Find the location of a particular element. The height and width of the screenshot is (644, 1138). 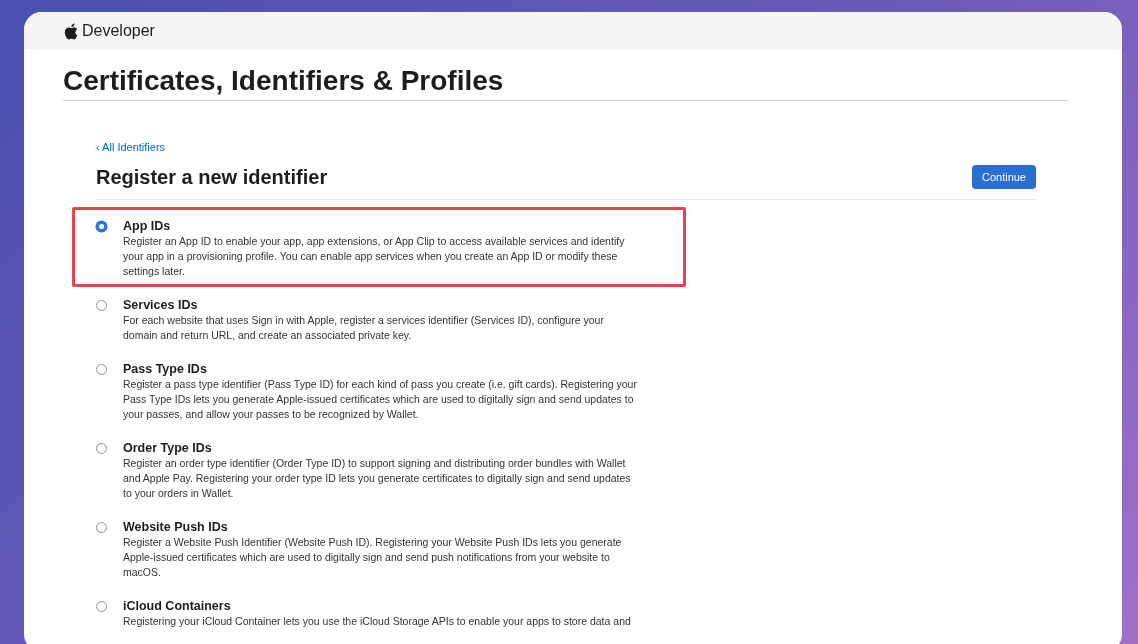

continue-button: Continue is located at coordinates (1003, 177).